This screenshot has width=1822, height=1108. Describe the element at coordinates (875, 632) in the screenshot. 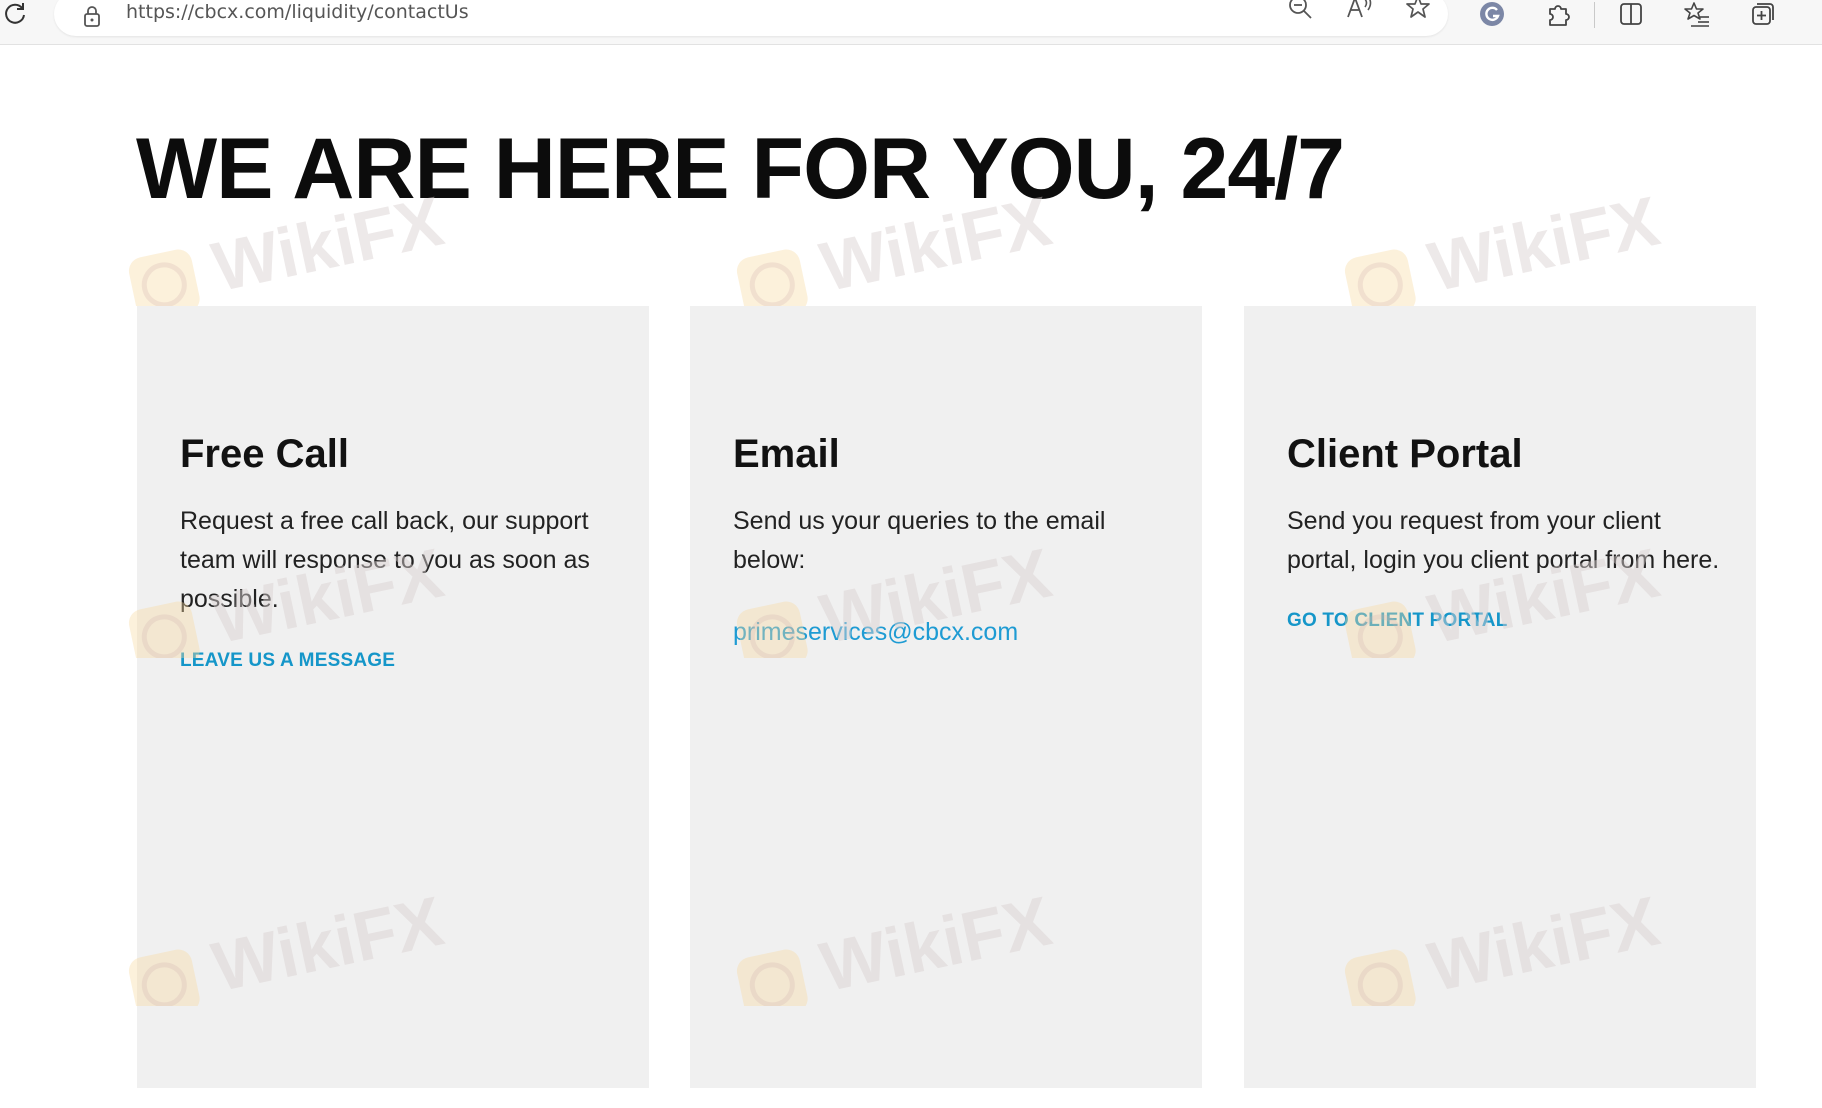

I see `email-link: primeservices@cbcx.com` at that location.